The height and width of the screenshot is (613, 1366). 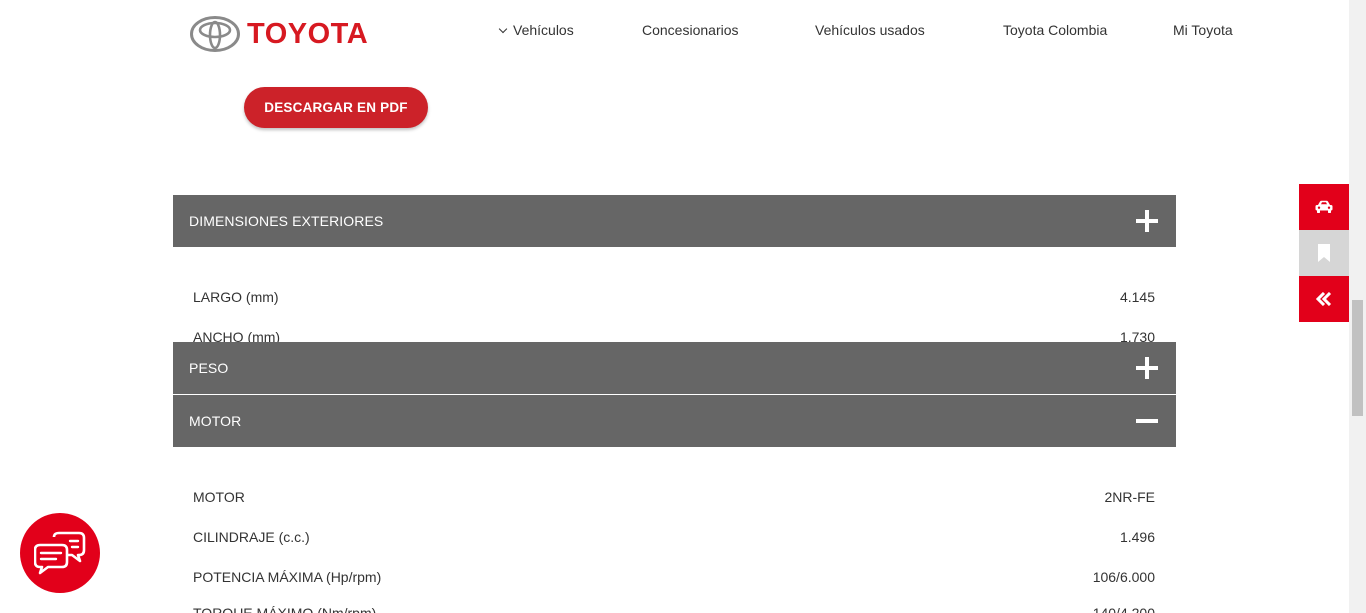 I want to click on spec-value: 2NR-FE, so click(x=1129, y=497).